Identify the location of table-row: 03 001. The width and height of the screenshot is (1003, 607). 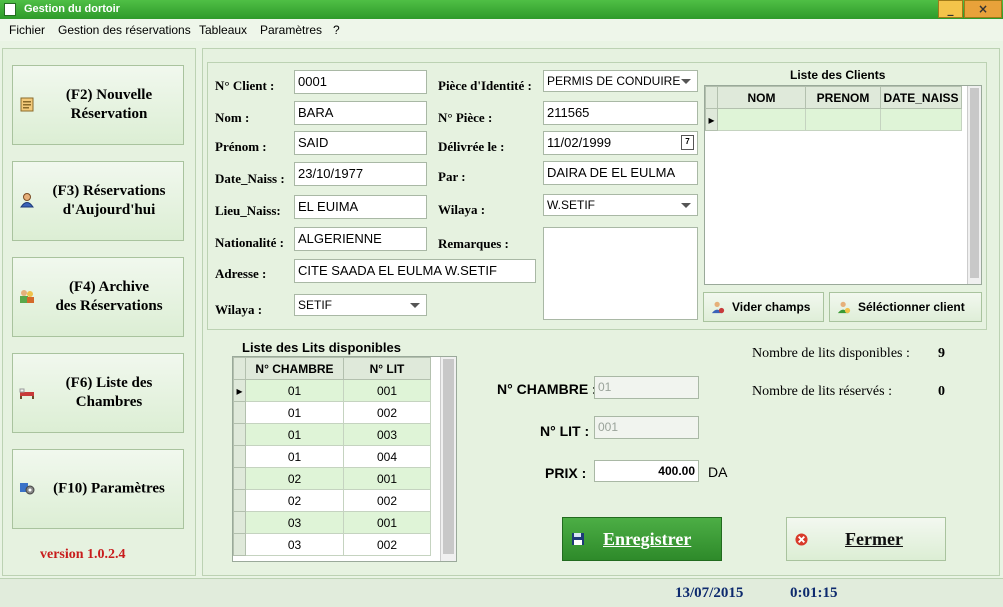
(332, 522).